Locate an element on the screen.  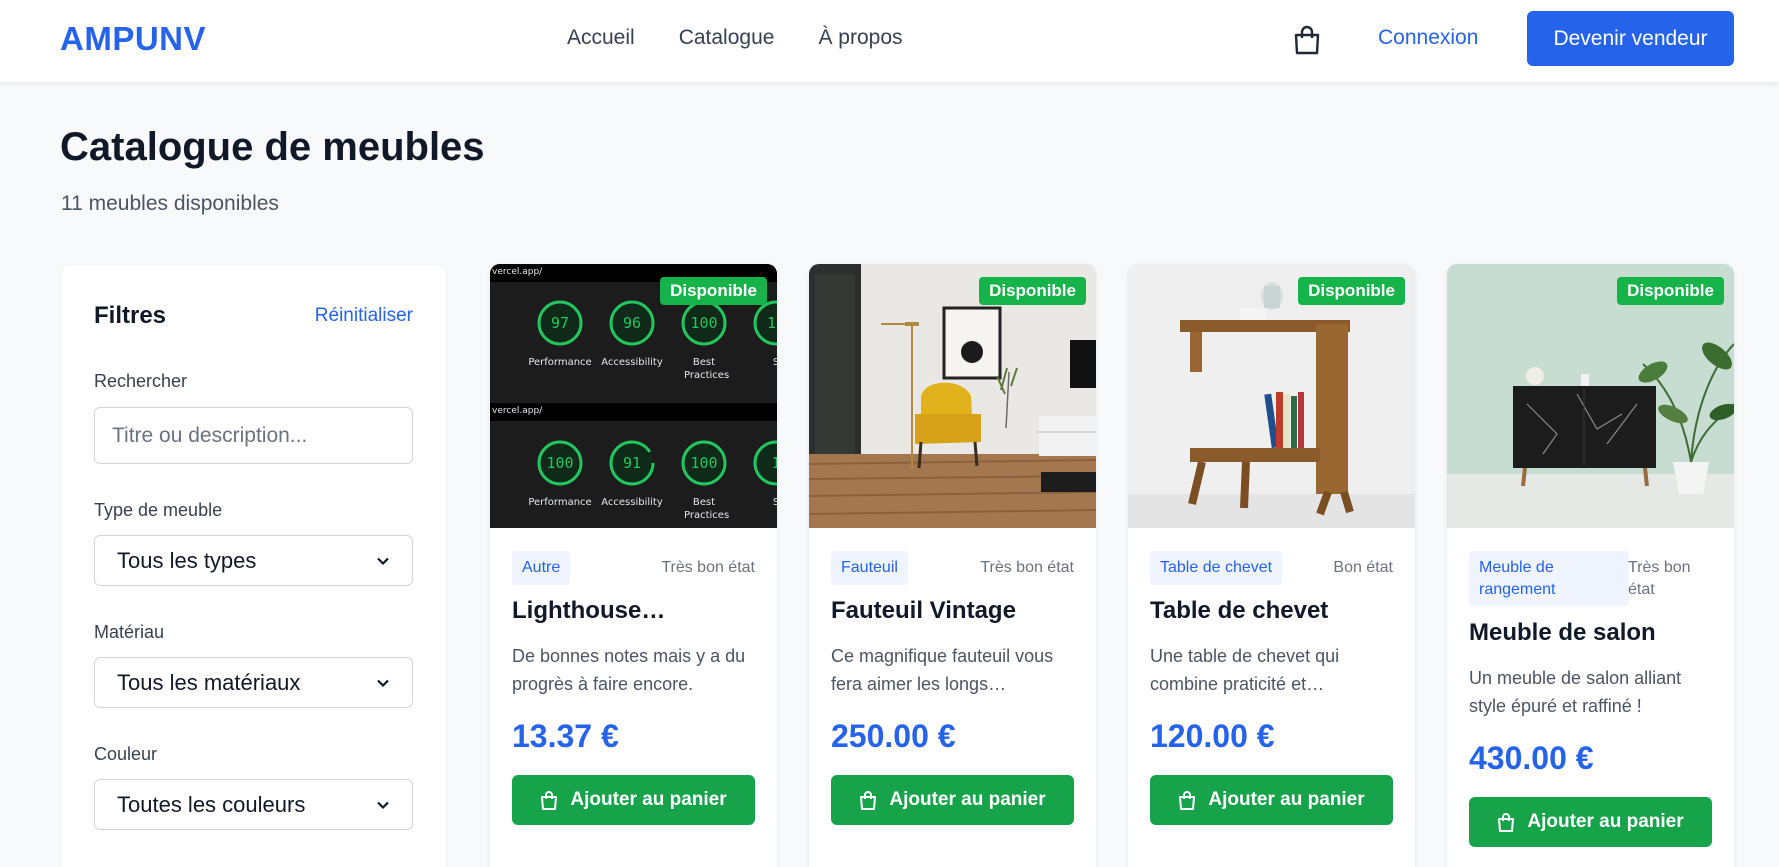
product-title: Fauteuil Vintage is located at coordinates (952, 611).